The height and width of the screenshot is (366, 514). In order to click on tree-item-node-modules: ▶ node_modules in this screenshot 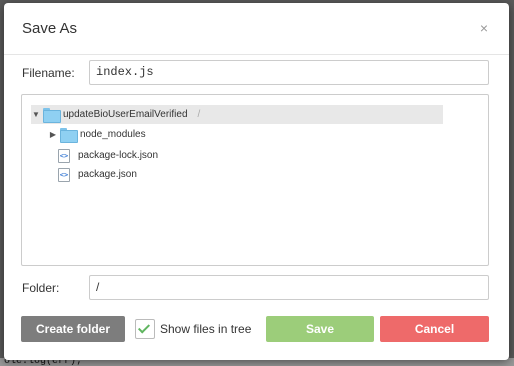, I will do `click(97, 134)`.